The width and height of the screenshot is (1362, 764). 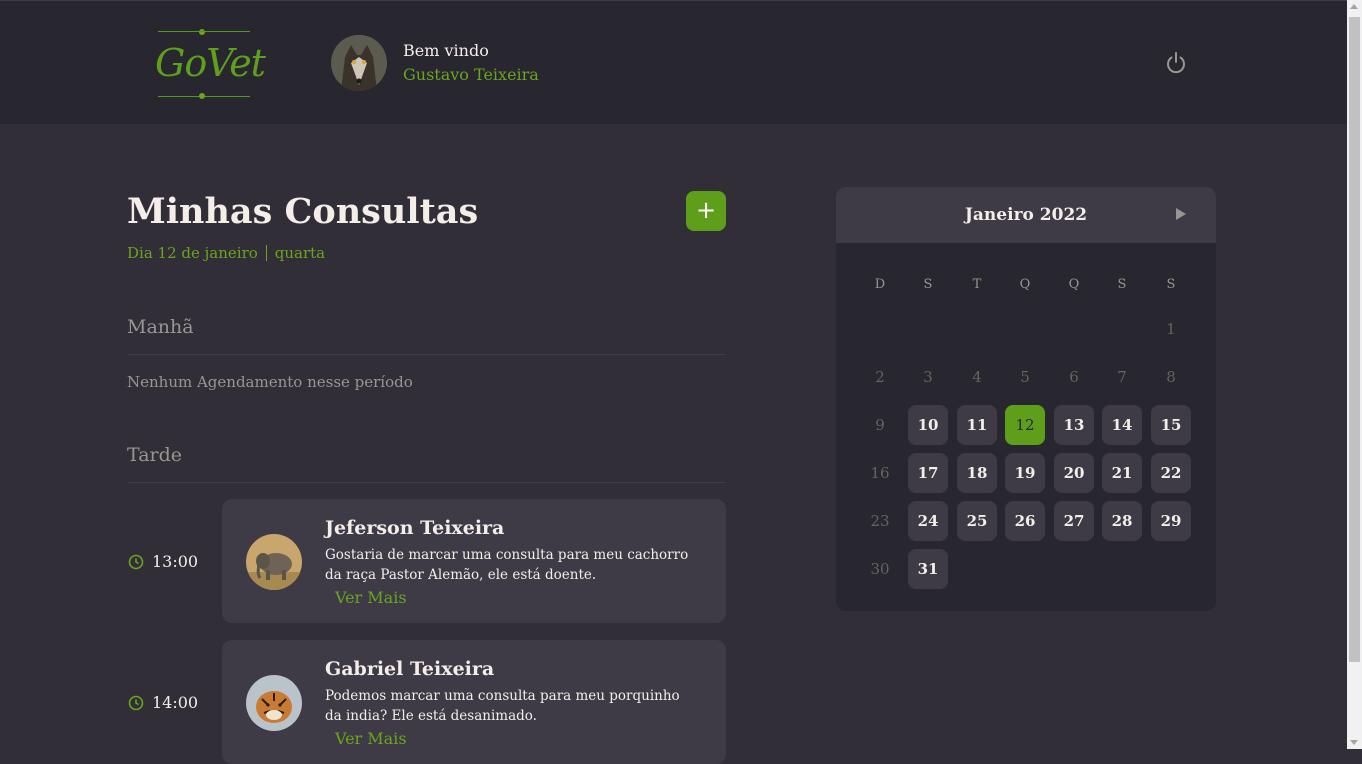 What do you see at coordinates (202, 96) in the screenshot?
I see `logo-dot-bottom` at bounding box center [202, 96].